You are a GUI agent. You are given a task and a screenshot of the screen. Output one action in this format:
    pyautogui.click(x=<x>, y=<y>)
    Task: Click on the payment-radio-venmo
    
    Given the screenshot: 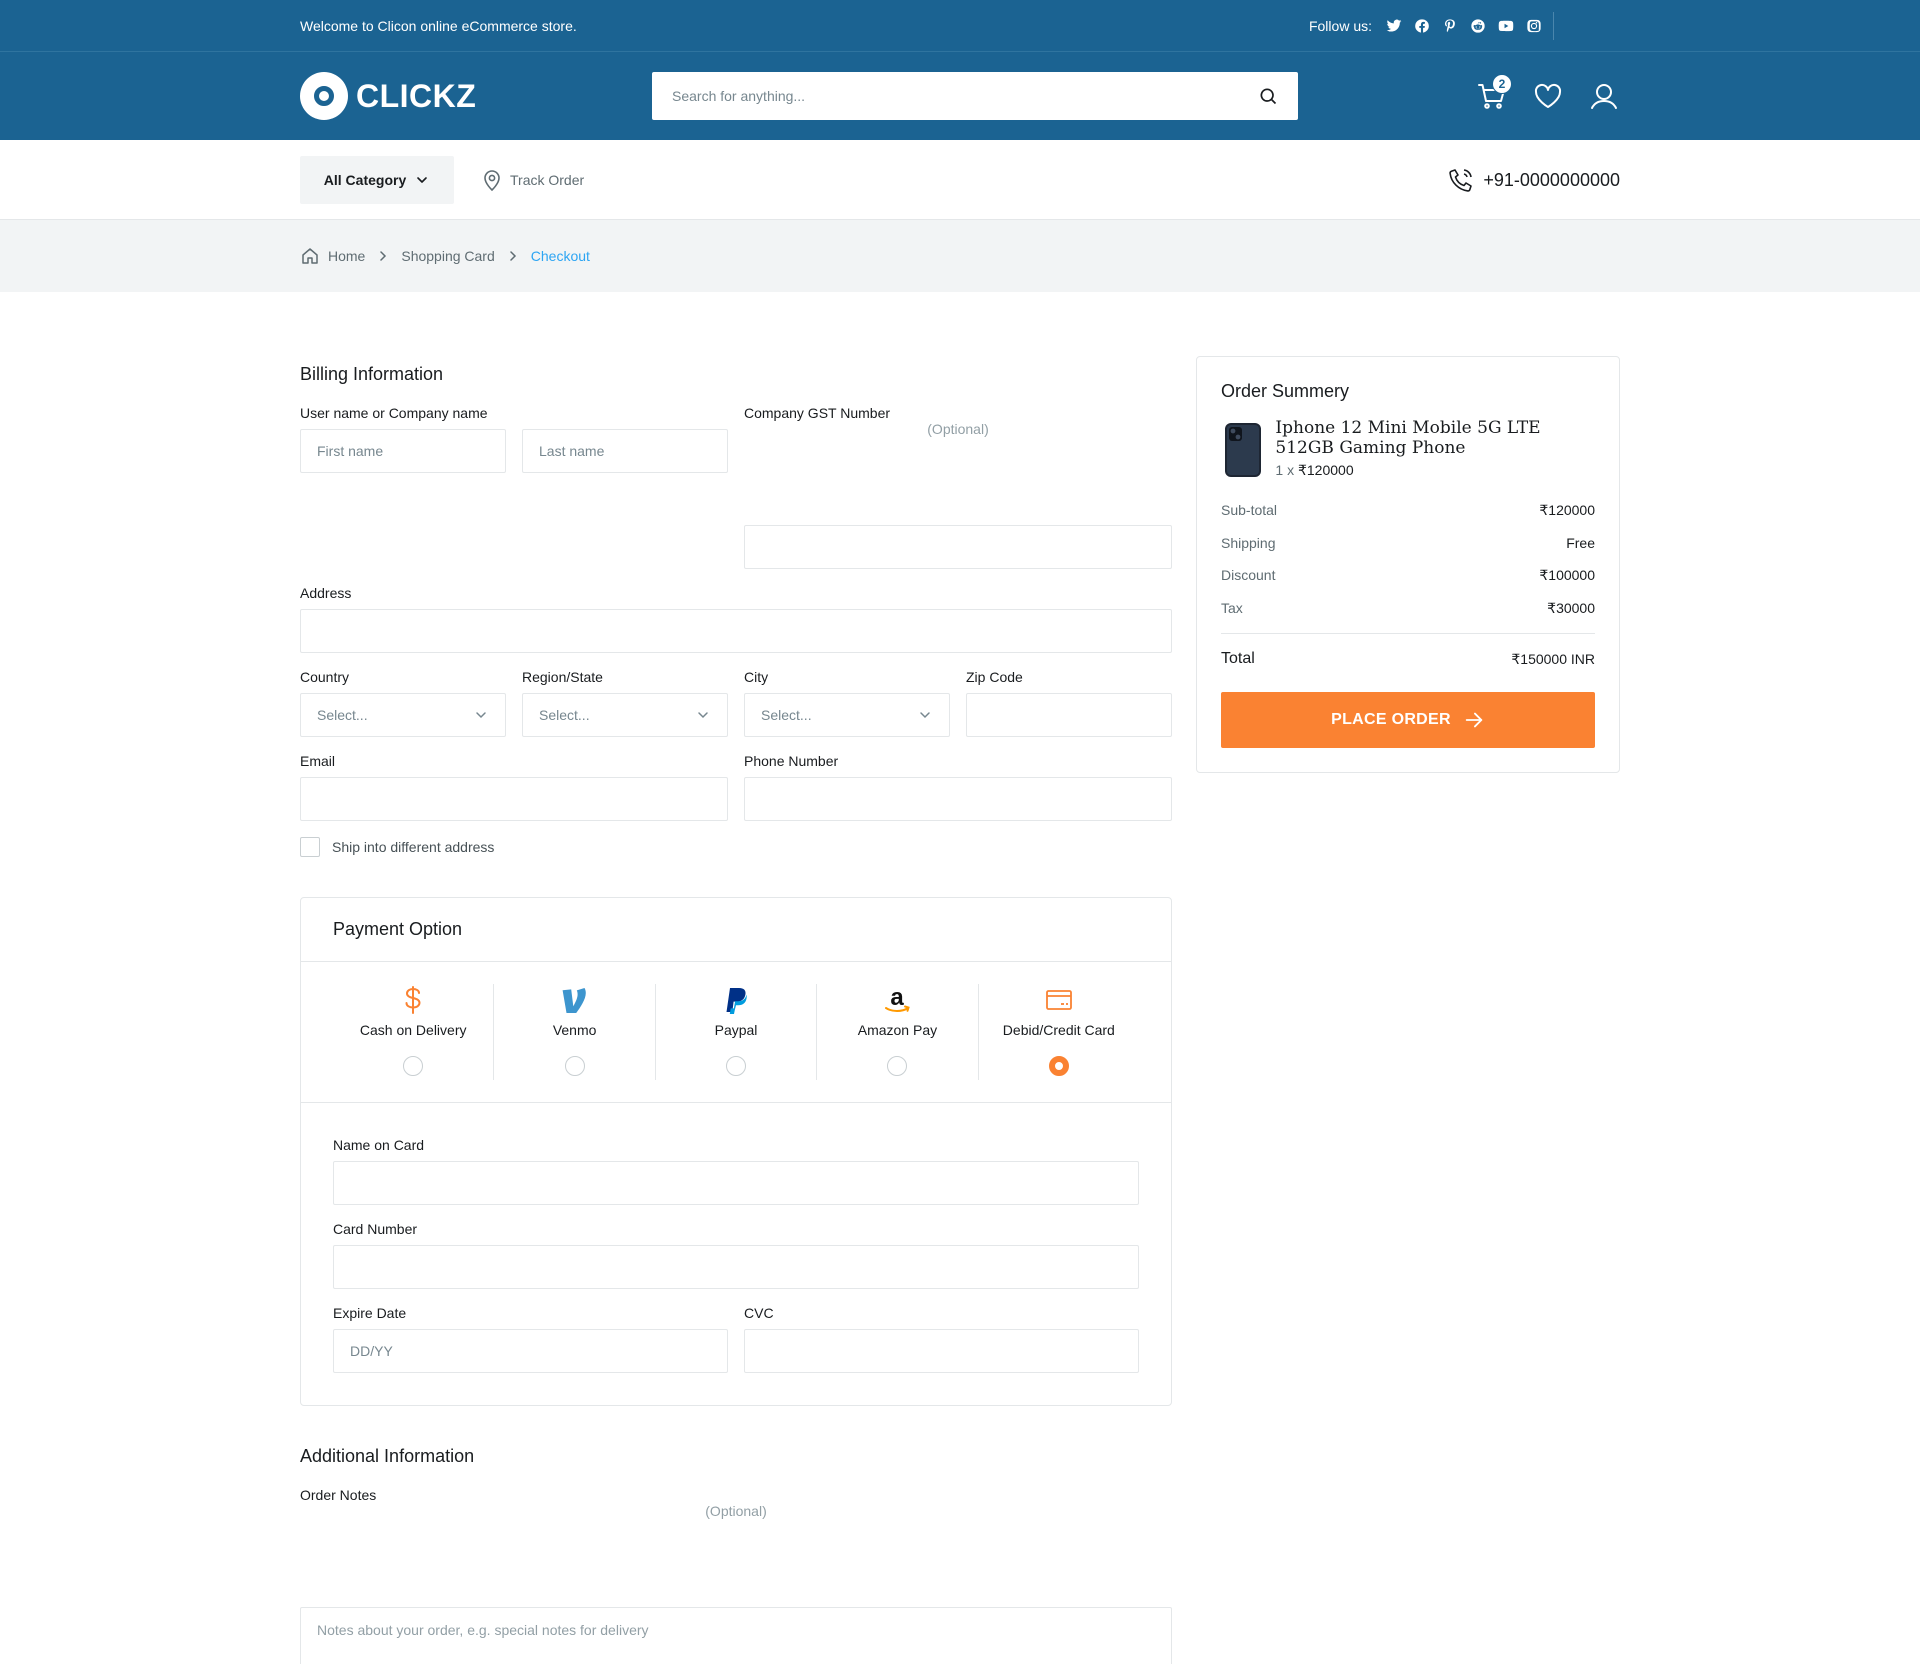 What is the action you would take?
    pyautogui.click(x=574, y=1066)
    